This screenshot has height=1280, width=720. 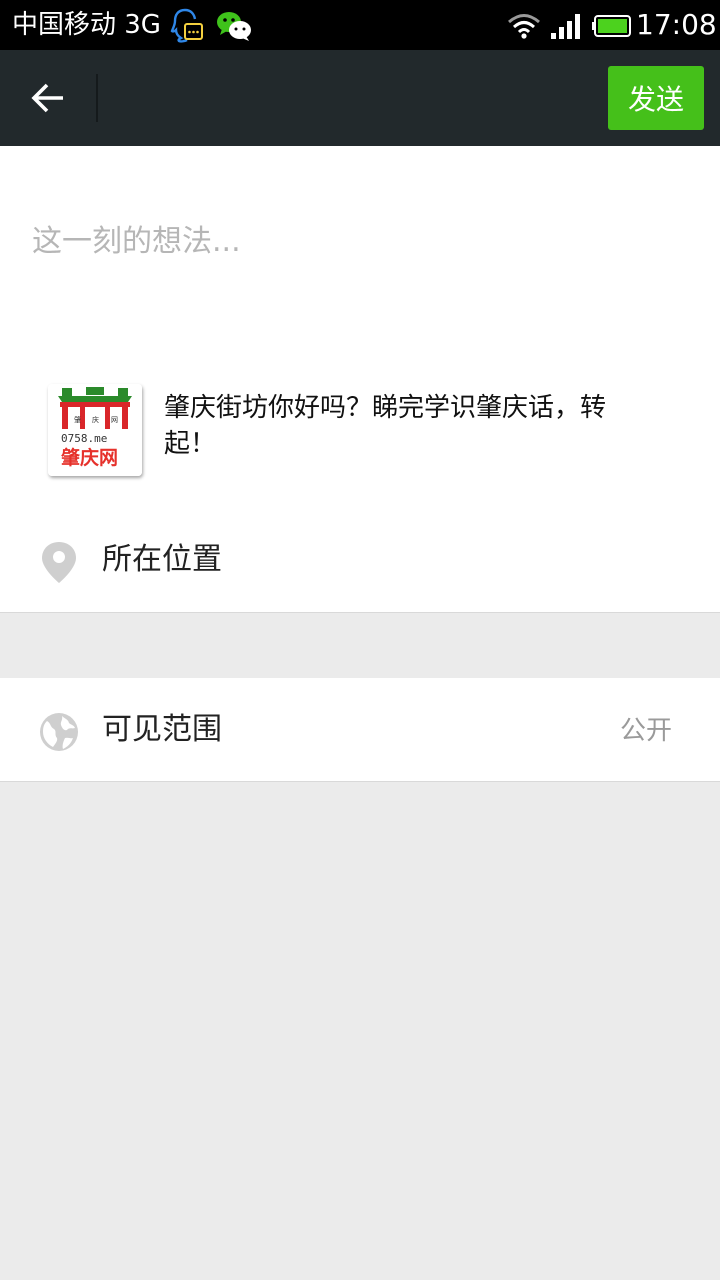 What do you see at coordinates (360, 98) in the screenshot?
I see `top-toolbar: 发送` at bounding box center [360, 98].